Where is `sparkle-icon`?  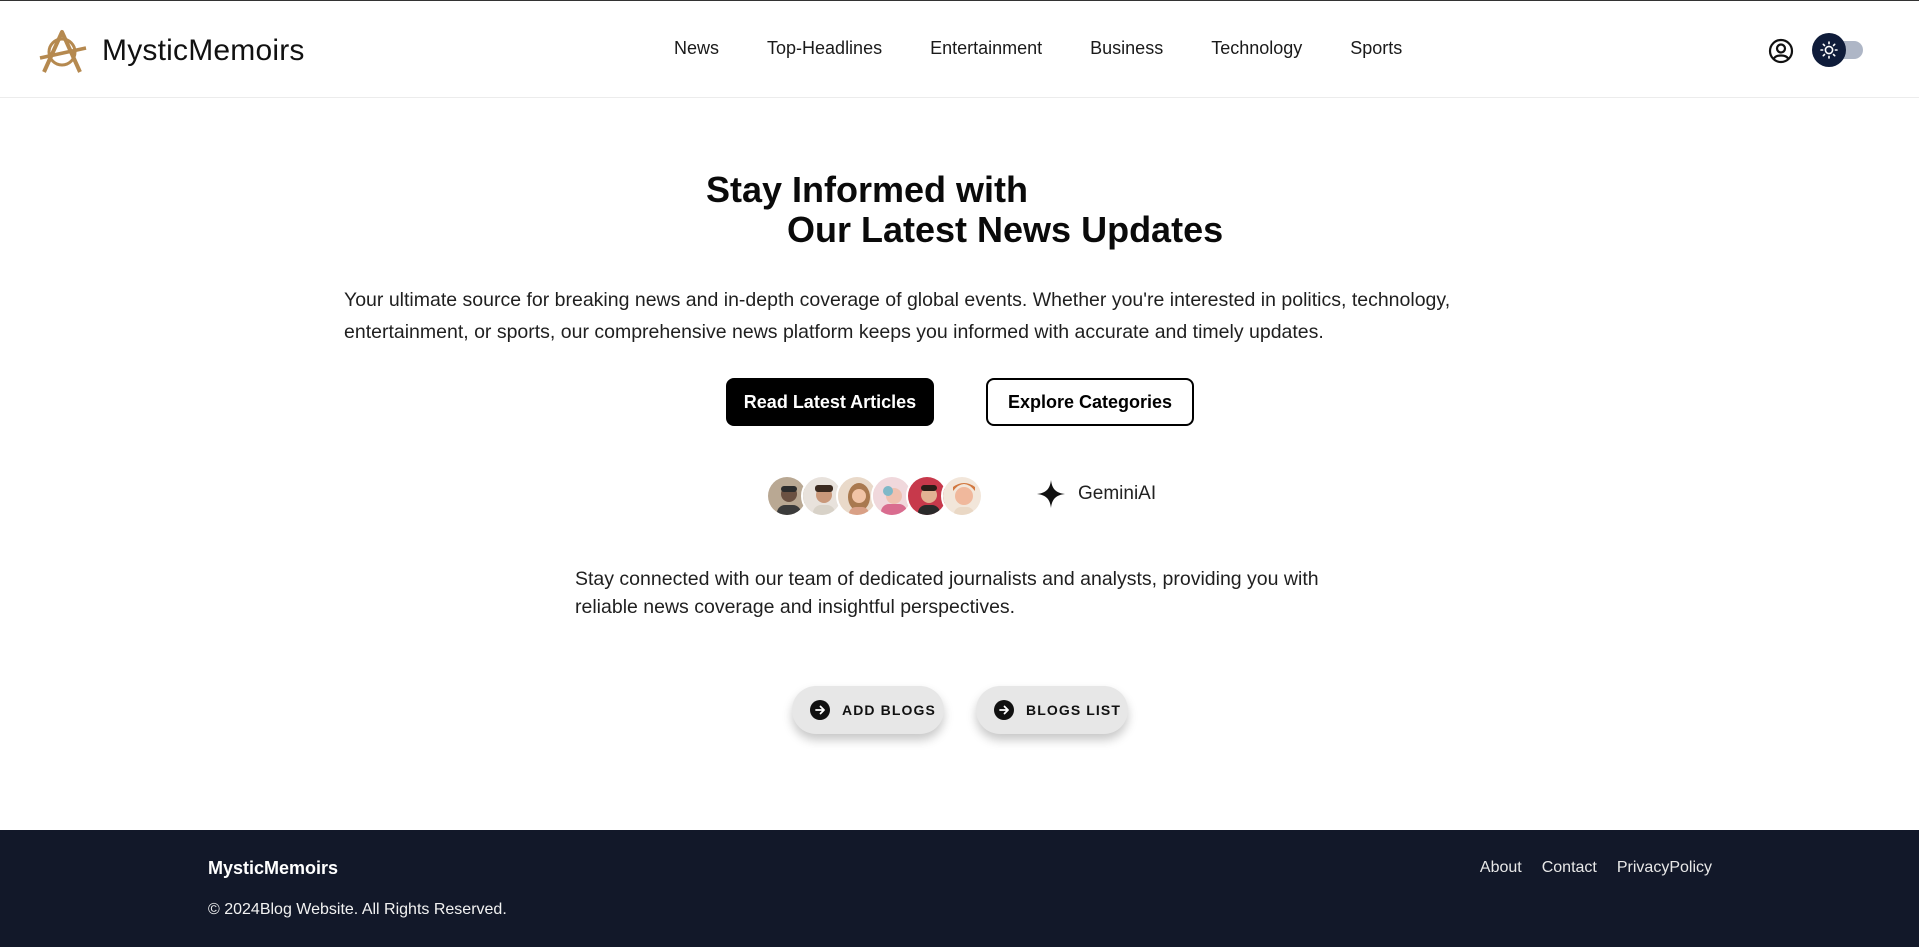
sparkle-icon is located at coordinates (1051, 494).